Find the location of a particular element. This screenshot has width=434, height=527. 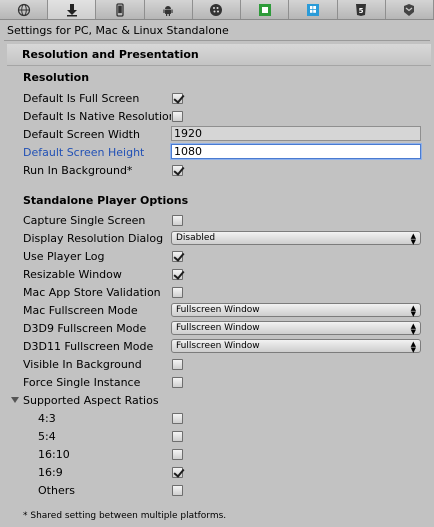

screen-height-field: 1080 is located at coordinates (296, 151).